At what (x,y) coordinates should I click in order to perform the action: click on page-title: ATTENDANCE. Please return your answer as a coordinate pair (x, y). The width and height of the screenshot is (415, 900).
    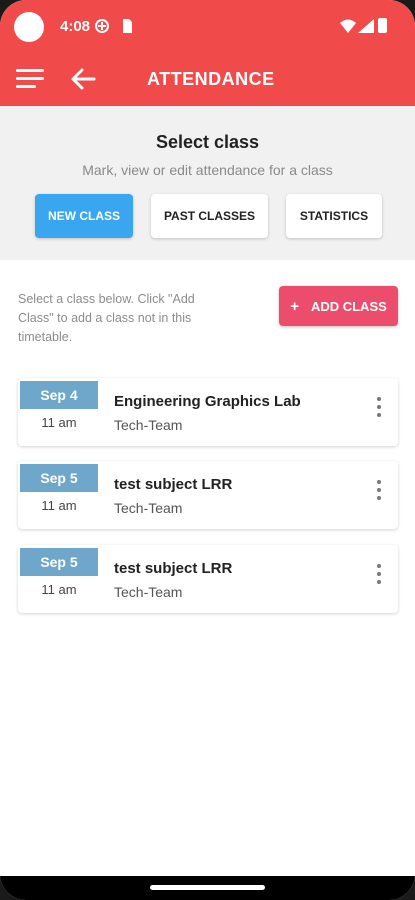
    Looking at the image, I should click on (211, 79).